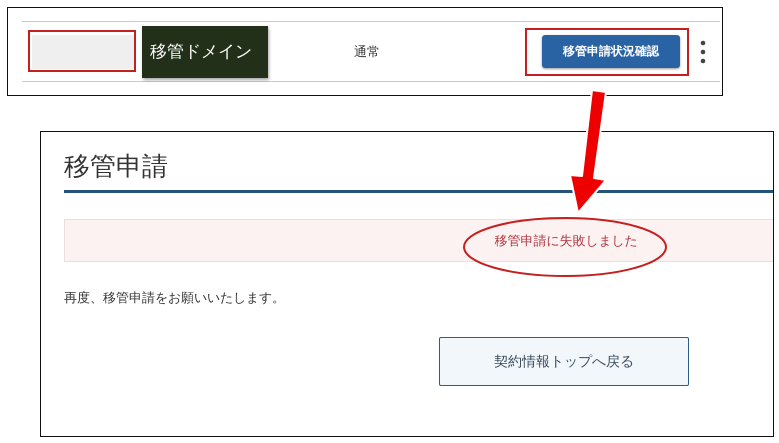 Image resolution: width=779 pixels, height=443 pixels. What do you see at coordinates (611, 51) in the screenshot?
I see `transfer-status-button: 移管申請状況確認` at bounding box center [611, 51].